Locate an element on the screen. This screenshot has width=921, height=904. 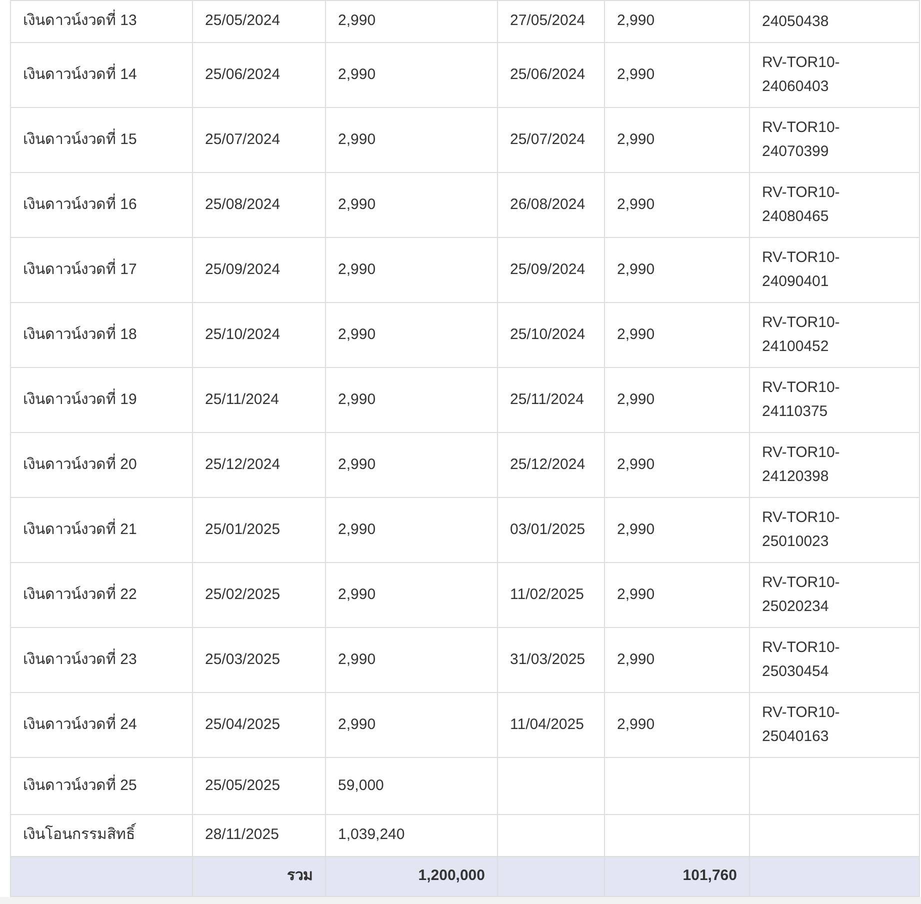
total-label: รวม is located at coordinates (300, 875).